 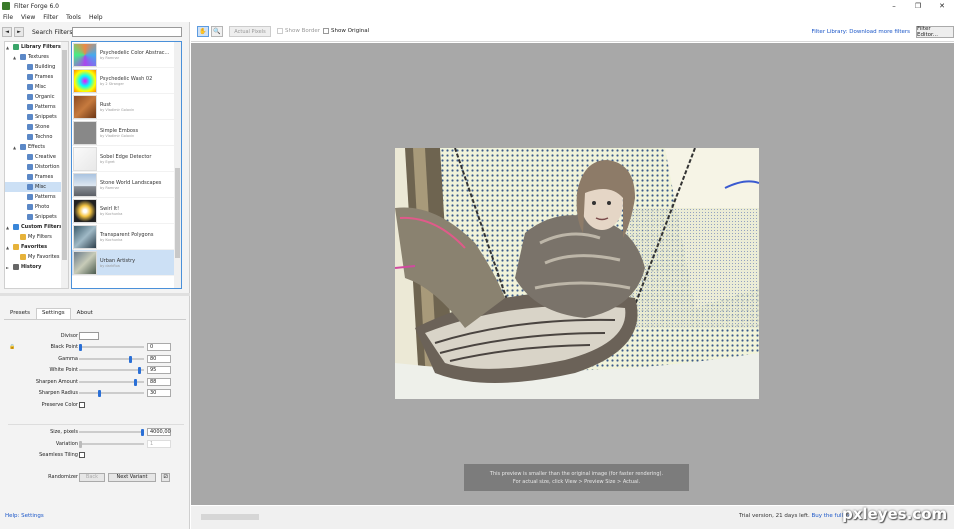 I want to click on variation-slider, so click(x=111, y=444).